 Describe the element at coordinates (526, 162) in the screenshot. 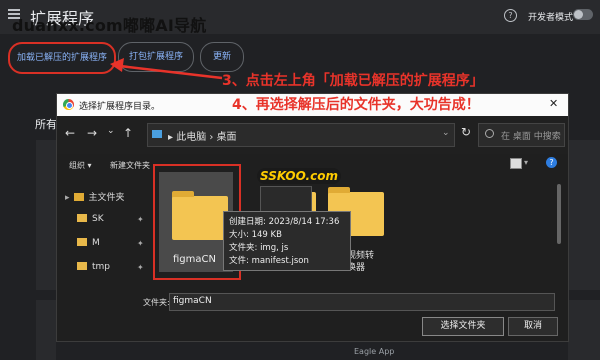

I see `view-chevron-icon: ▾` at that location.